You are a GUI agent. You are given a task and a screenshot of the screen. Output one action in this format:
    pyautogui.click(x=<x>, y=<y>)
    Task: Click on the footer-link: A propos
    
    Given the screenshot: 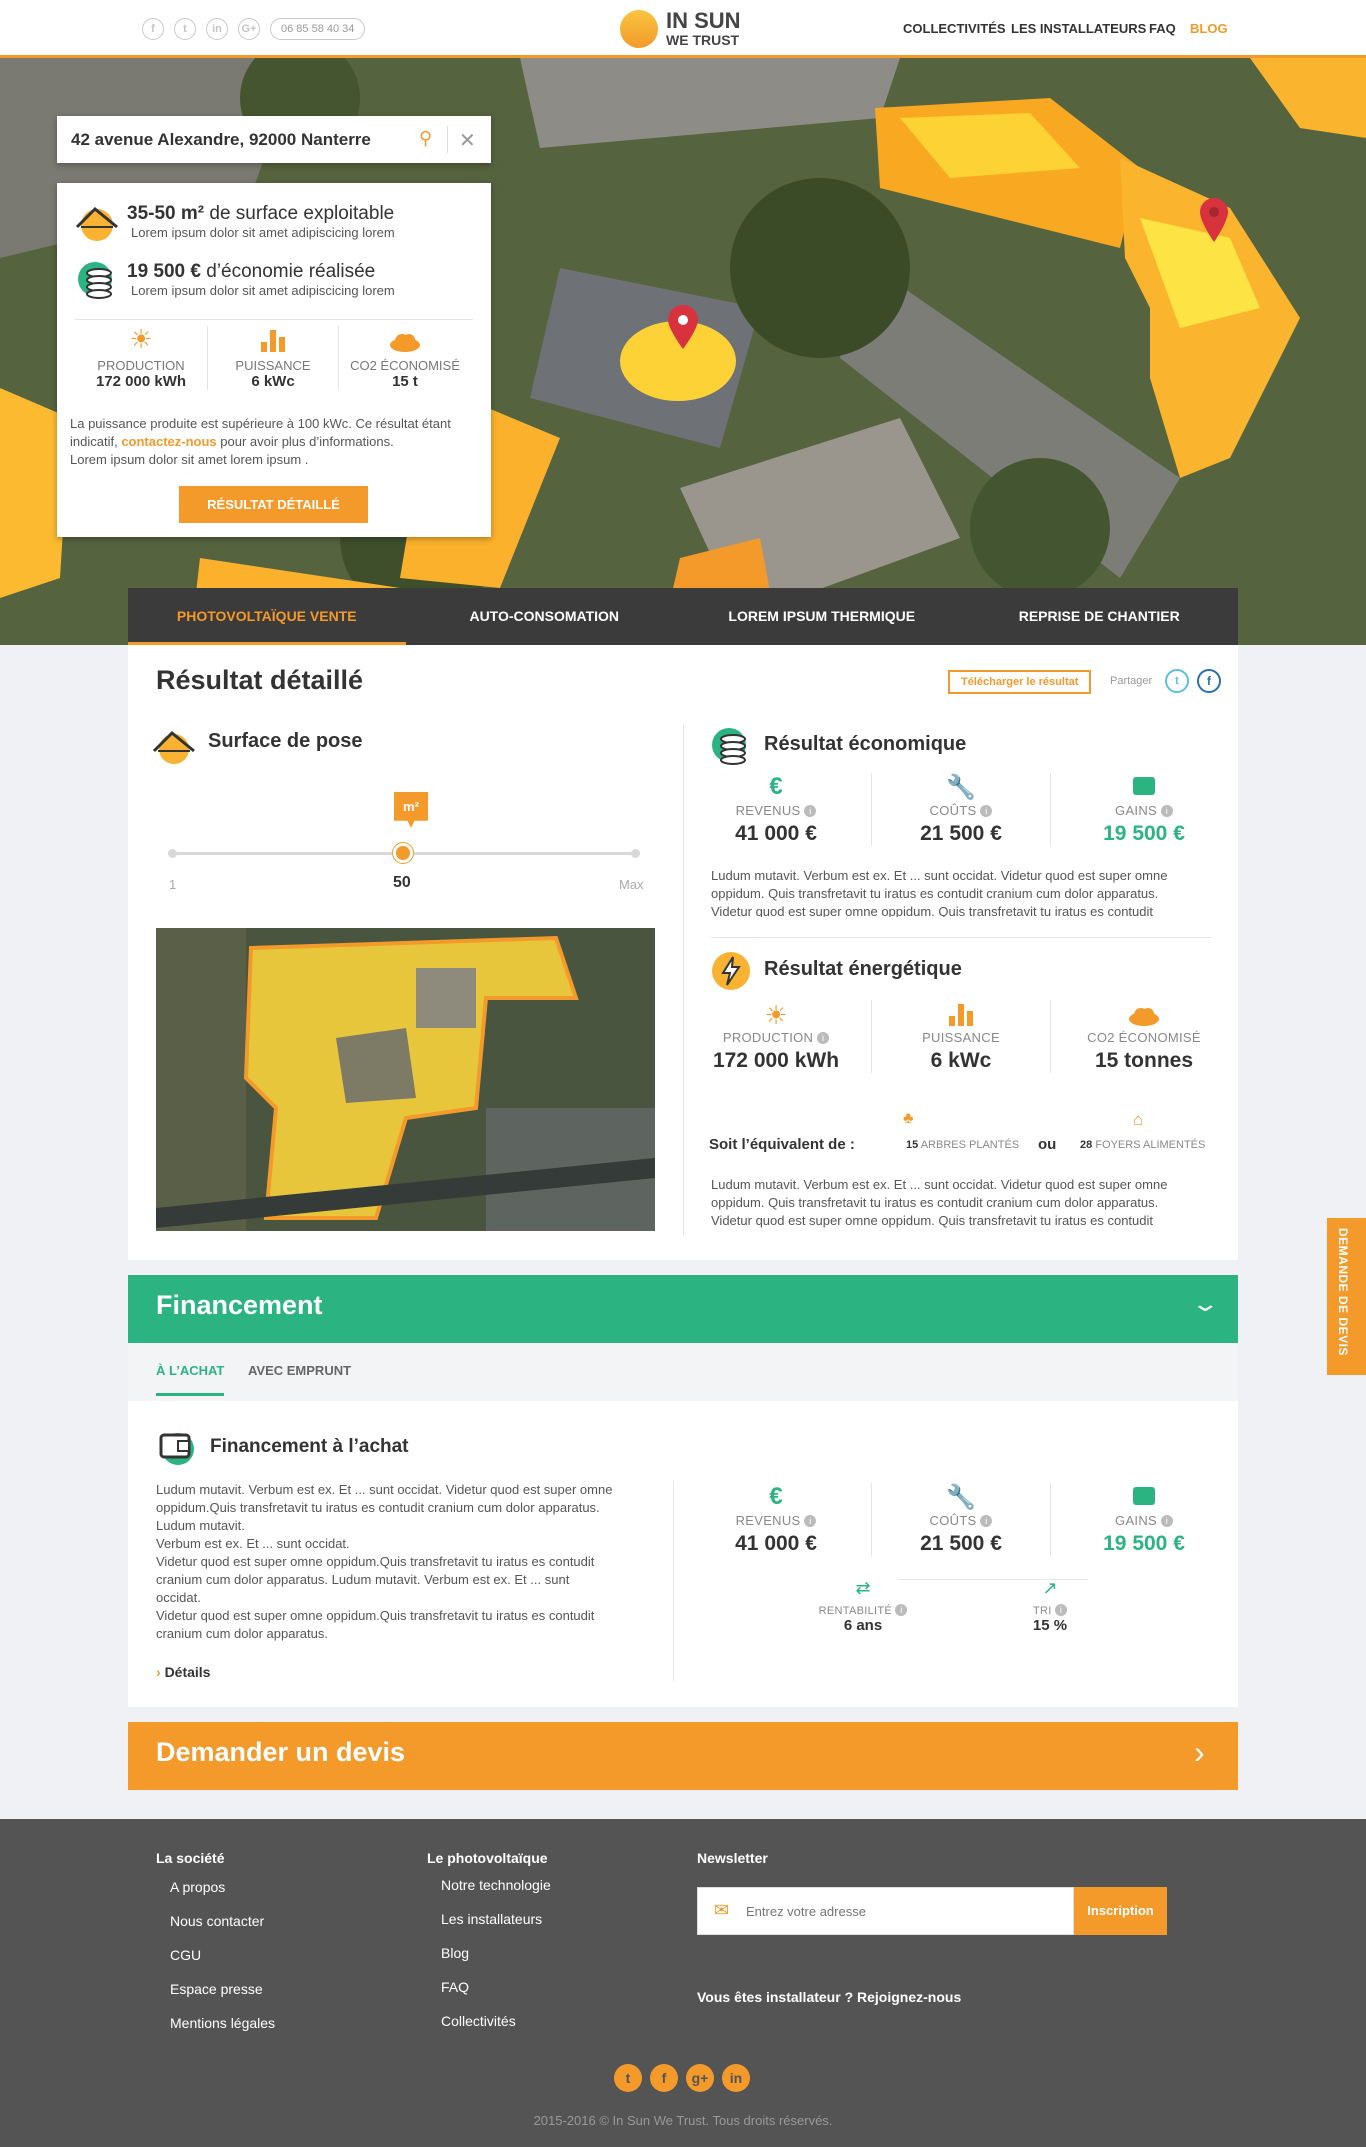 What is the action you would take?
    pyautogui.click(x=197, y=1887)
    